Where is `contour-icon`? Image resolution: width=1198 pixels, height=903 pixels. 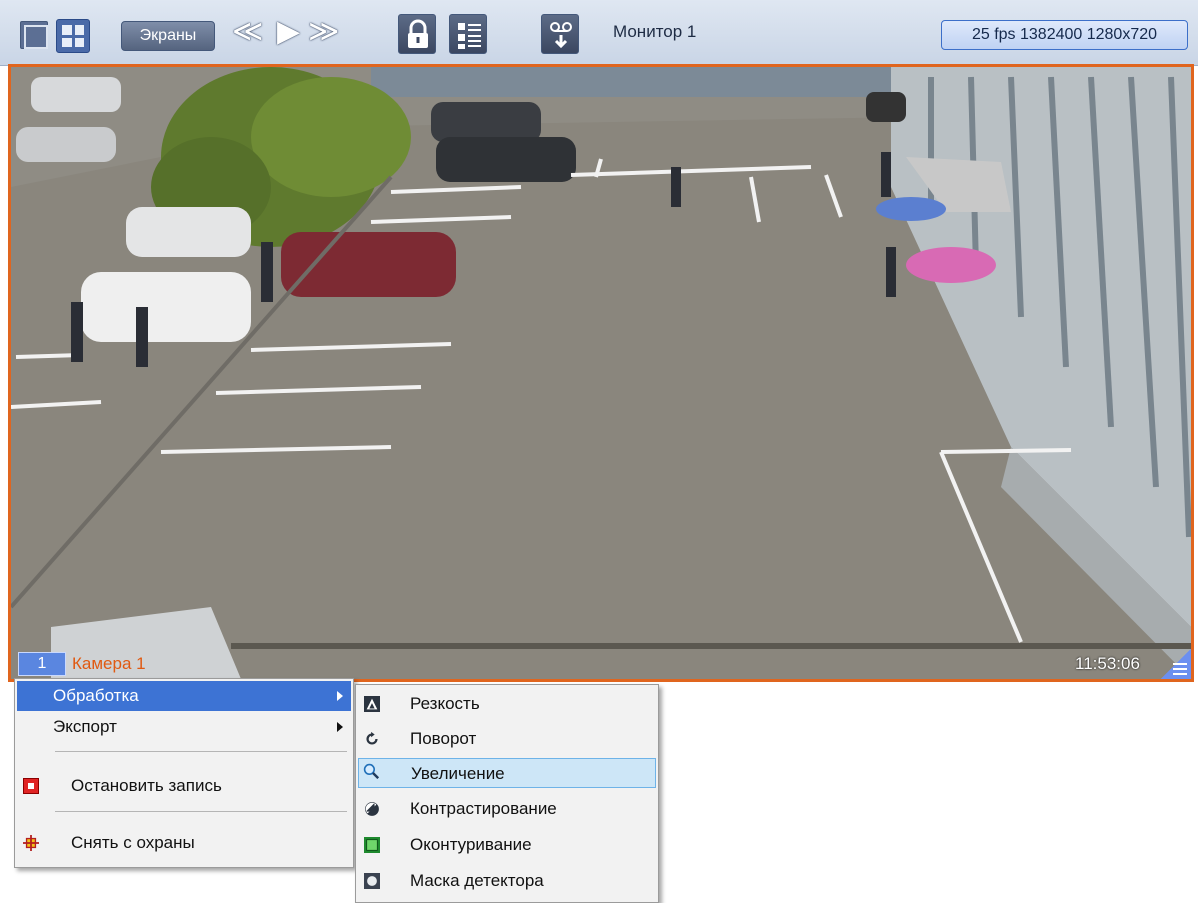
contour-icon is located at coordinates (372, 845).